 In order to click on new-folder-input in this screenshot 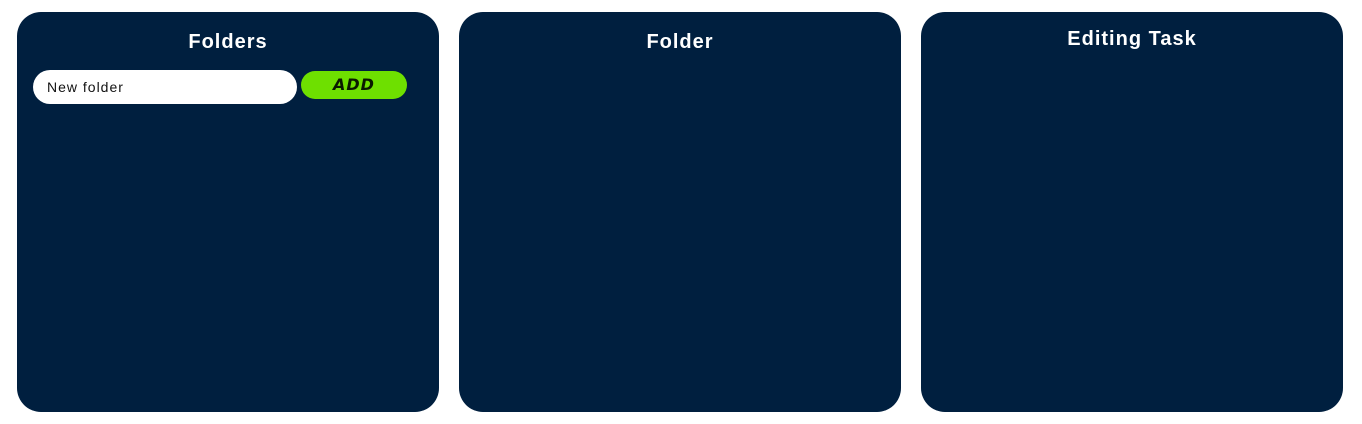, I will do `click(165, 87)`.